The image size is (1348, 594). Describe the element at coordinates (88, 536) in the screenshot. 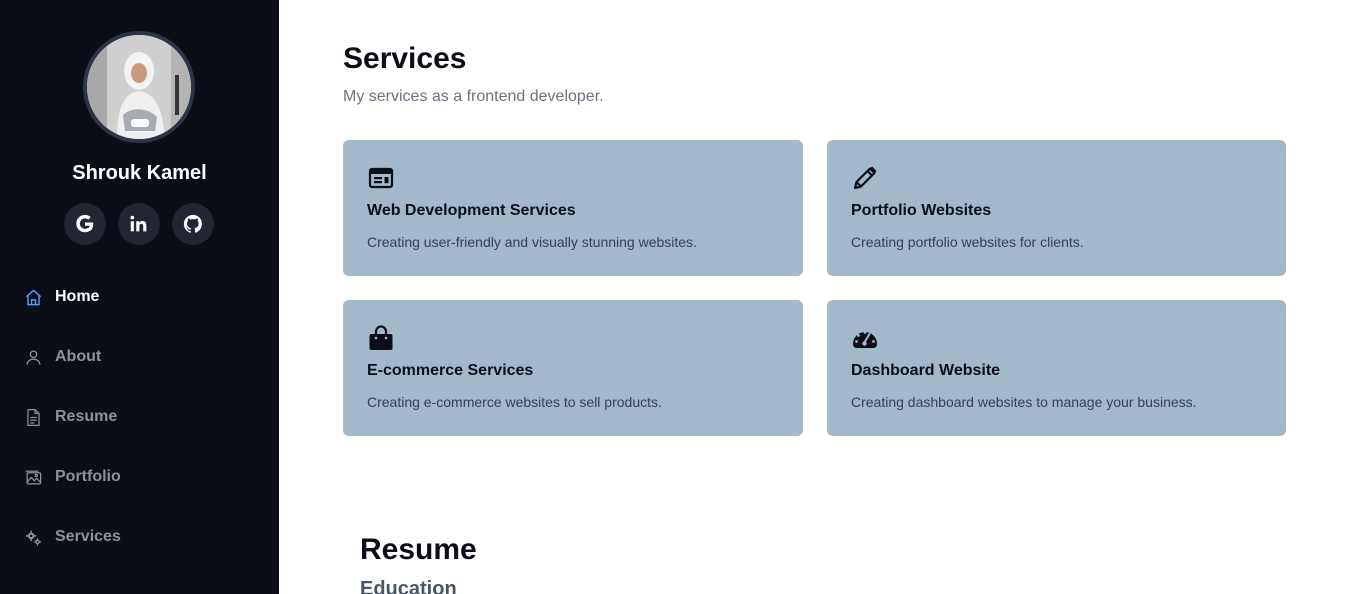

I see `nav-label-services: Services` at that location.